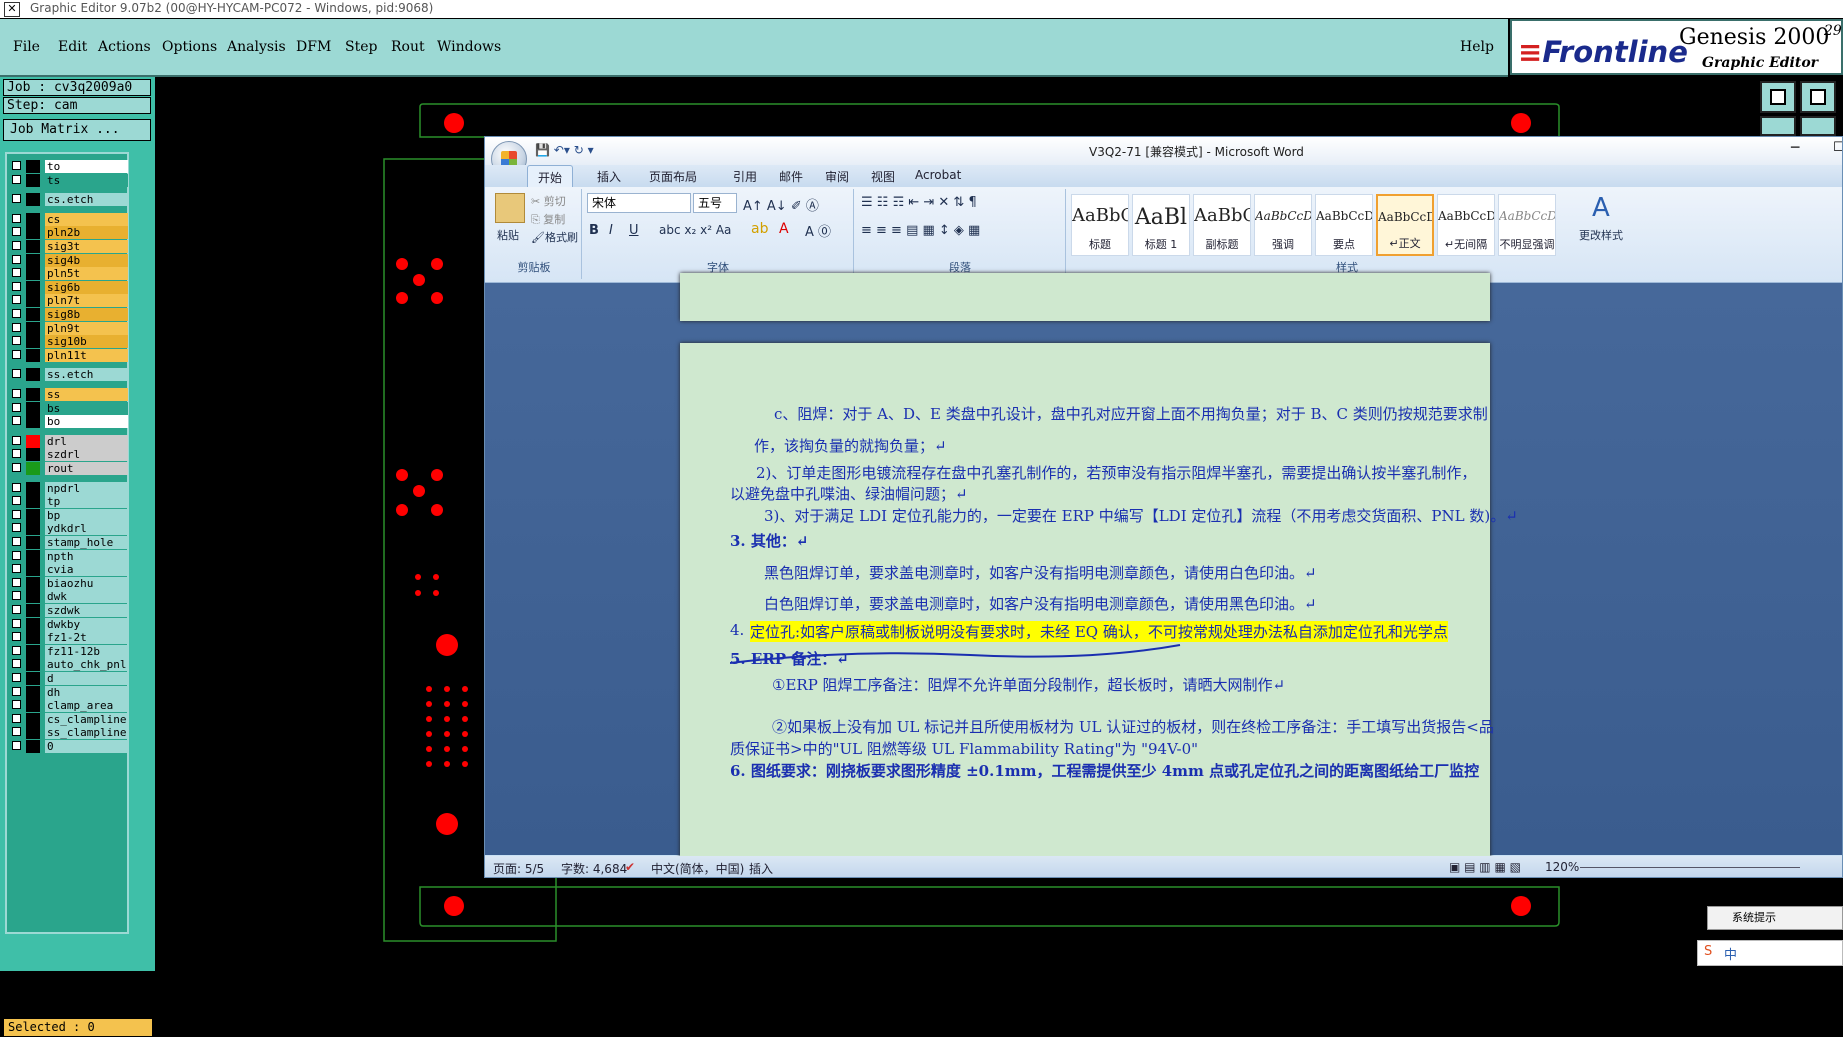  Describe the element at coordinates (69, 719) in the screenshot. I see `layer-row-cs_clampline: cs_clampline` at that location.